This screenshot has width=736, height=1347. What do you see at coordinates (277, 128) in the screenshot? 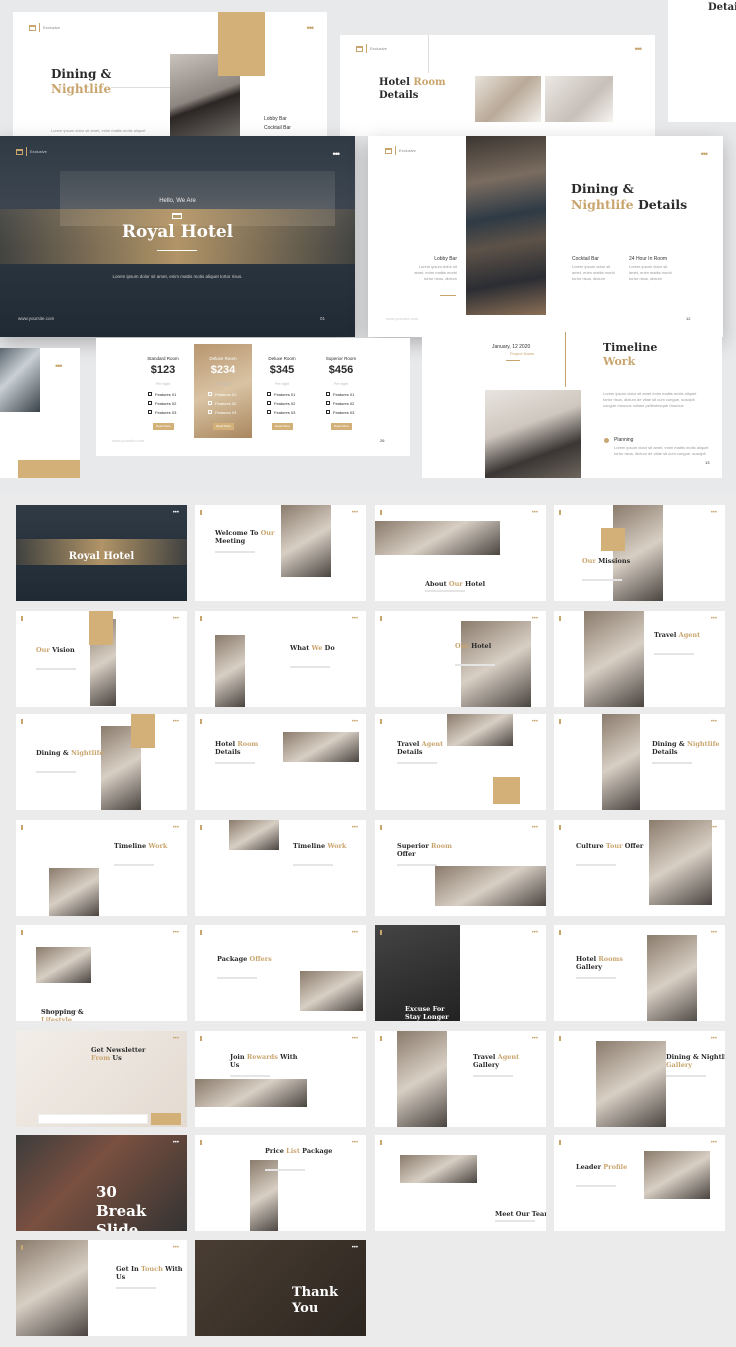
I see `item-label: Cocktail Bar` at bounding box center [277, 128].